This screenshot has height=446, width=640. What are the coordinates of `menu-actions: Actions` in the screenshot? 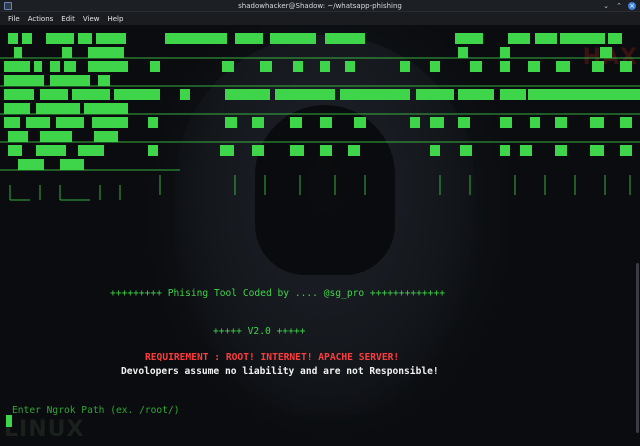 It's located at (41, 19).